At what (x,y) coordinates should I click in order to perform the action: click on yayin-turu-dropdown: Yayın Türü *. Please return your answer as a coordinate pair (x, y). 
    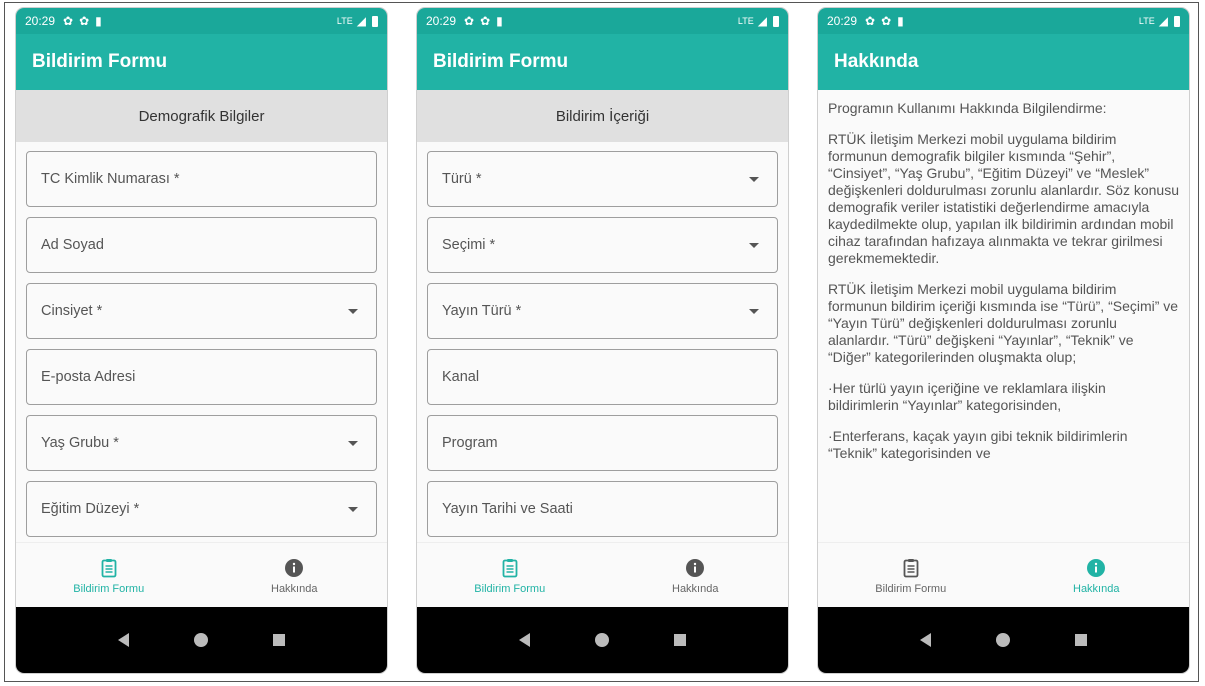
    Looking at the image, I should click on (602, 311).